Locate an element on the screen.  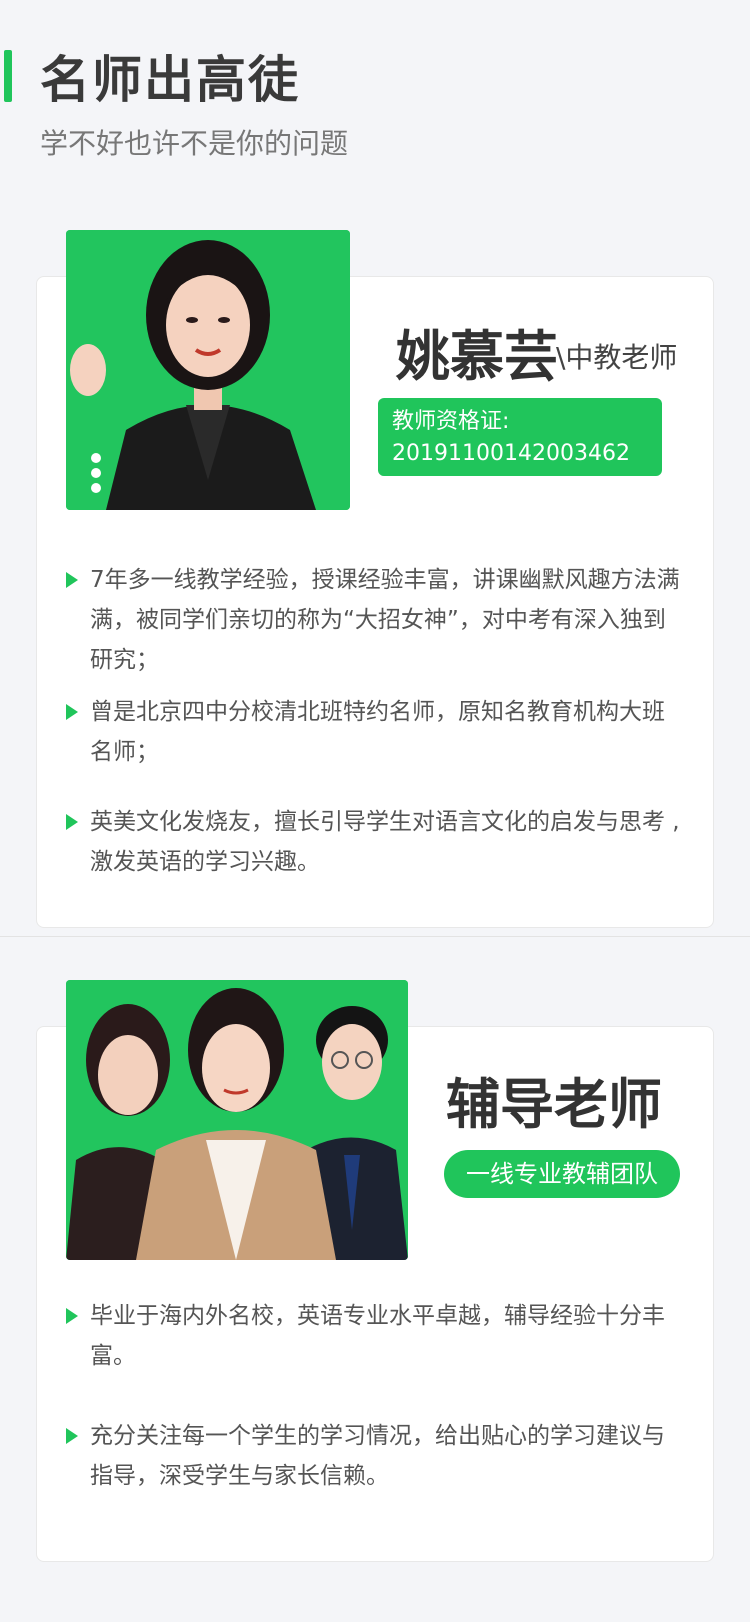
title-accent-bar is located at coordinates (8, 76).